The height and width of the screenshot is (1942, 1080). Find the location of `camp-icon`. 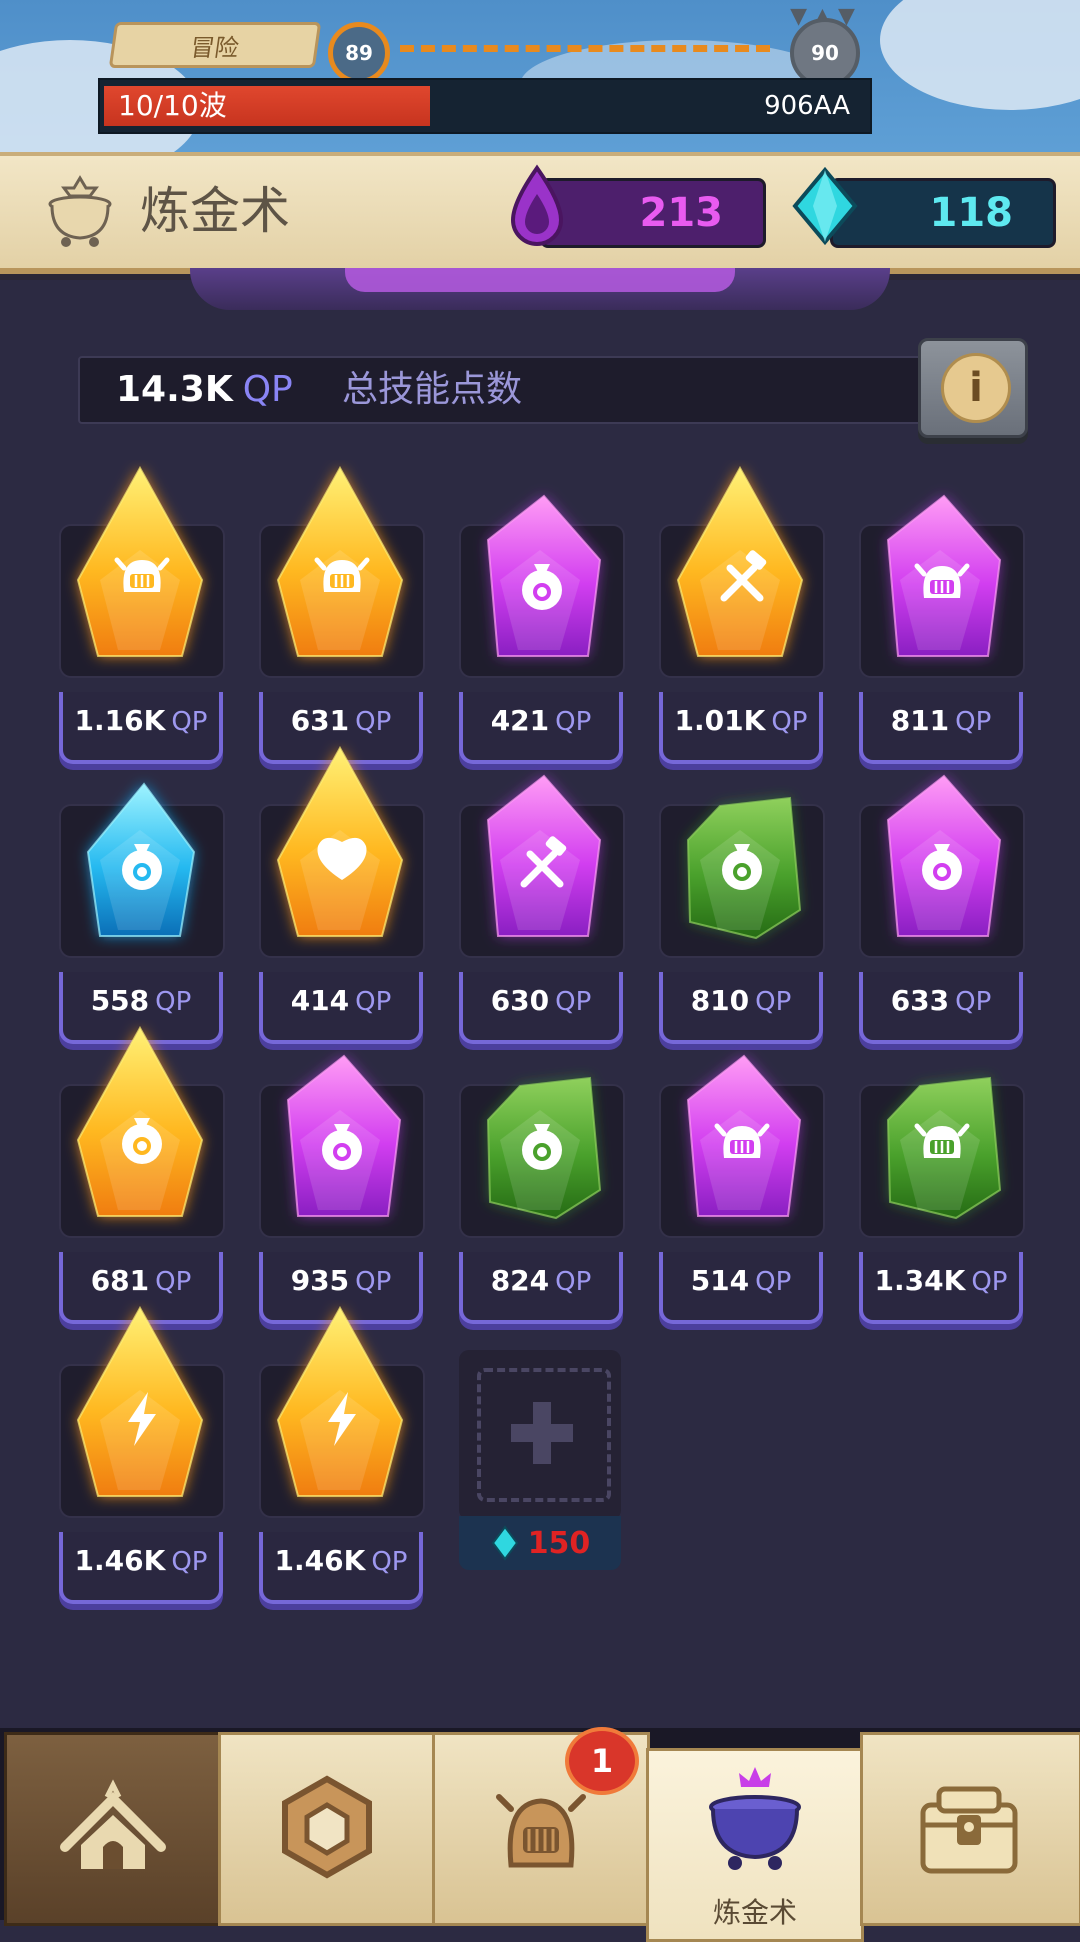

camp-icon is located at coordinates (113, 1824).